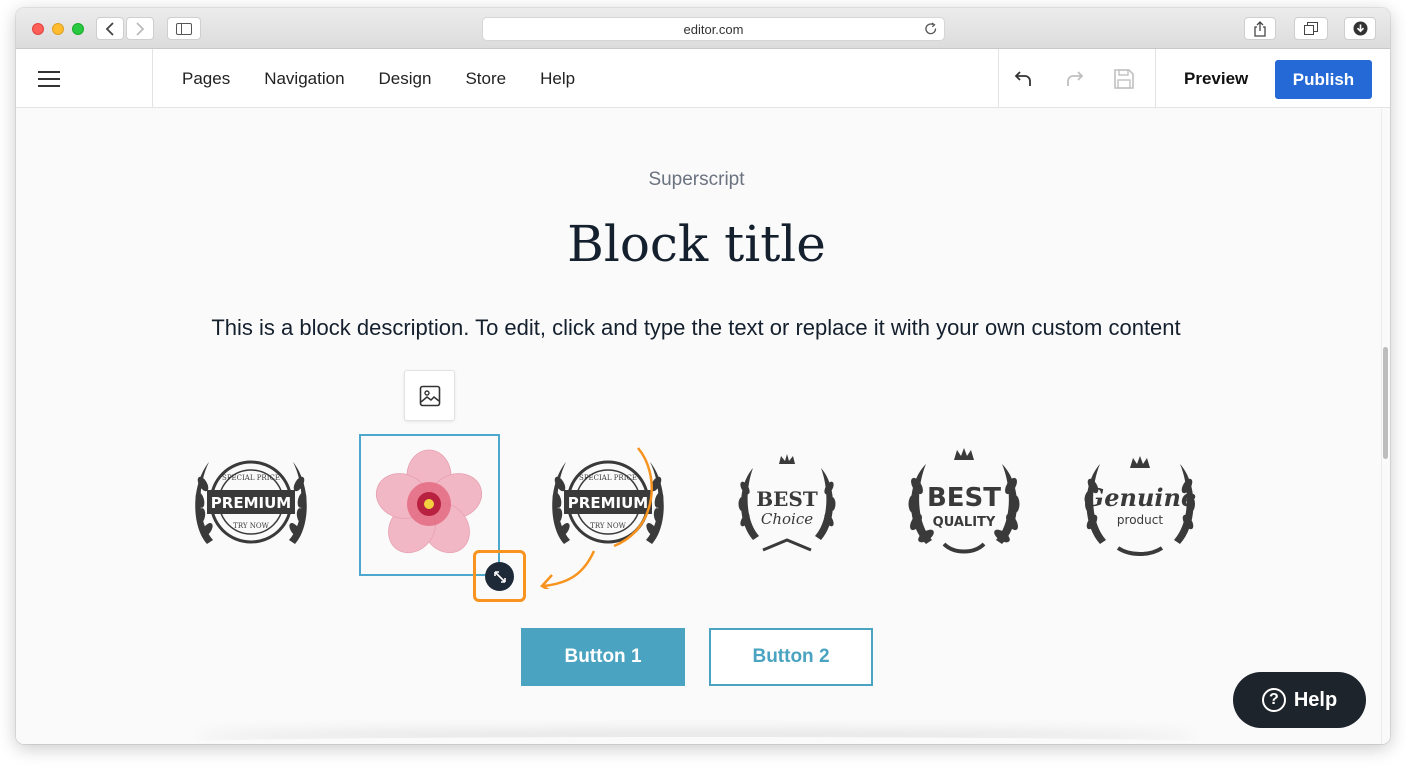 The height and width of the screenshot is (768, 1406). Describe the element at coordinates (1024, 79) in the screenshot. I see `undo-icon` at that location.